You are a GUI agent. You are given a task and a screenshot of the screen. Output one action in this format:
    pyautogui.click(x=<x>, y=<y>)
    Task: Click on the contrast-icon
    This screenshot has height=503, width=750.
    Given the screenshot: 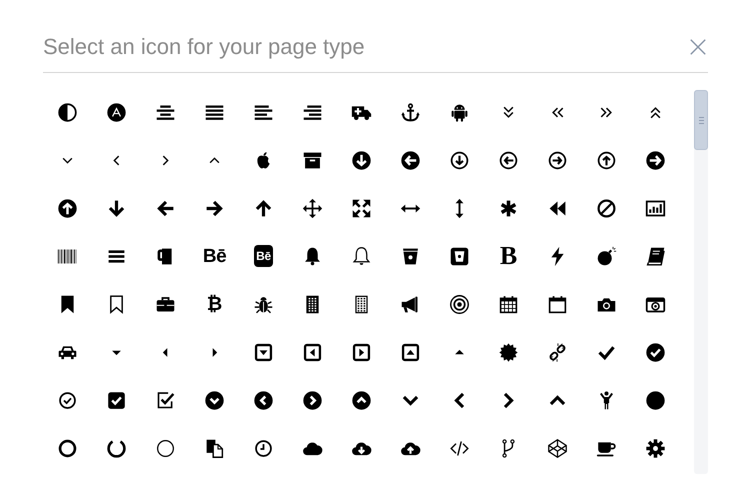 What is the action you would take?
    pyautogui.click(x=67, y=112)
    